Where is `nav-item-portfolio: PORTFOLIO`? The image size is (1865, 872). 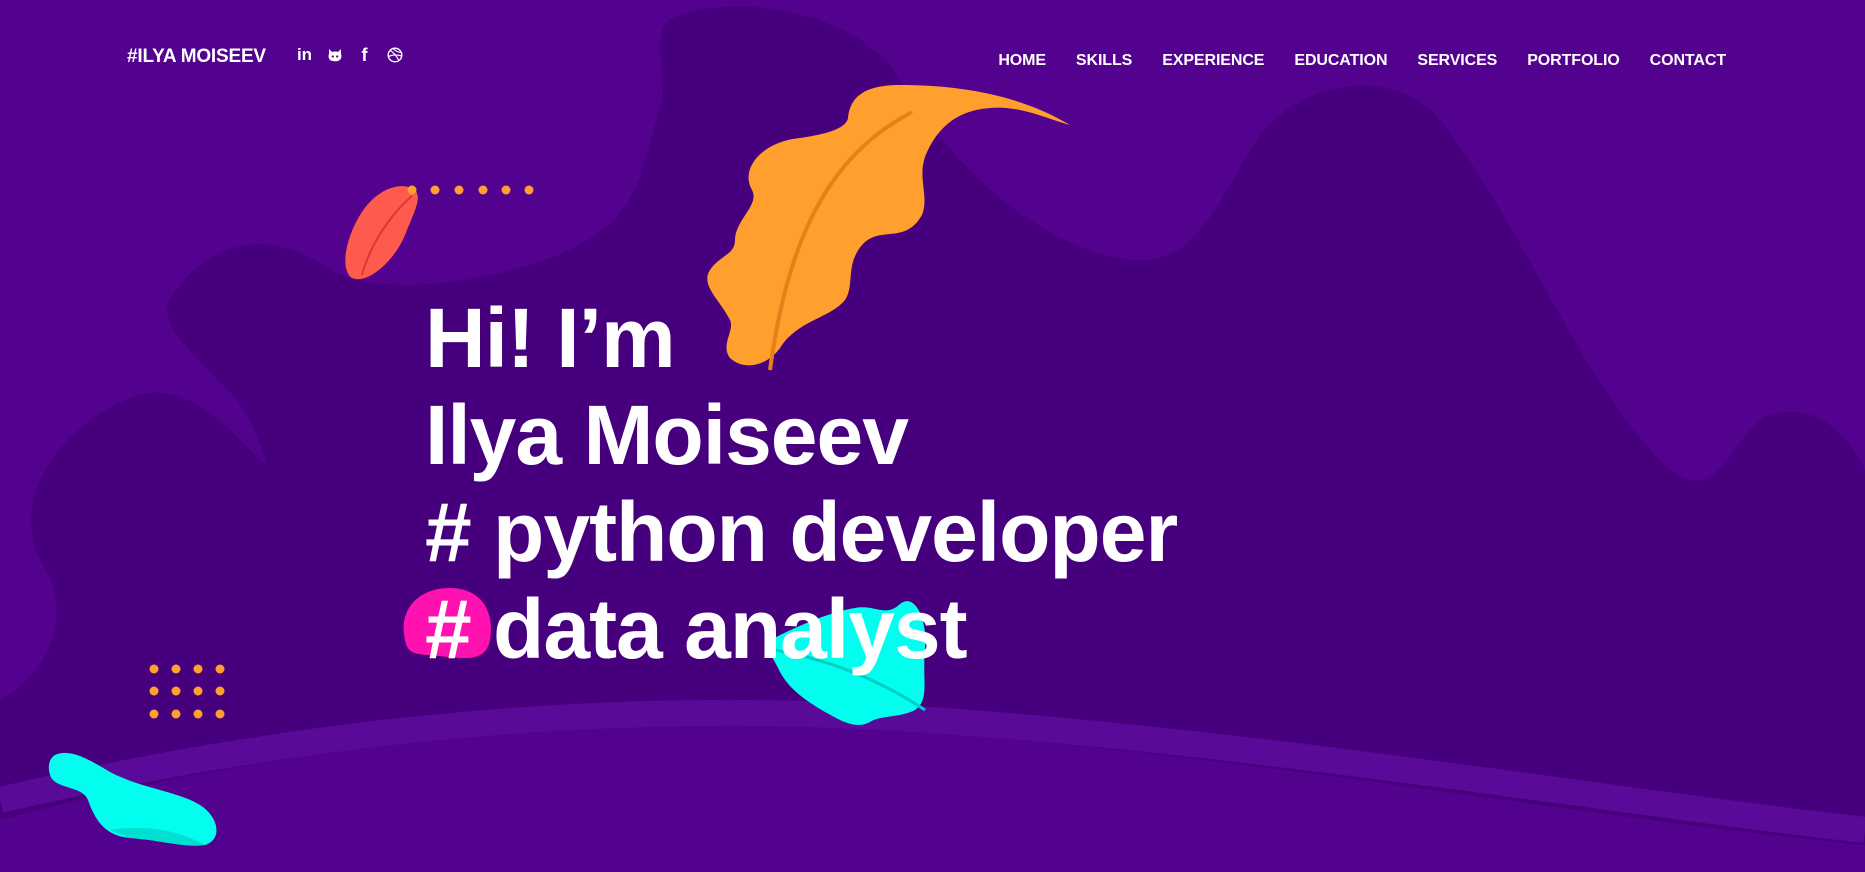 nav-item-portfolio: PORTFOLIO is located at coordinates (1573, 61).